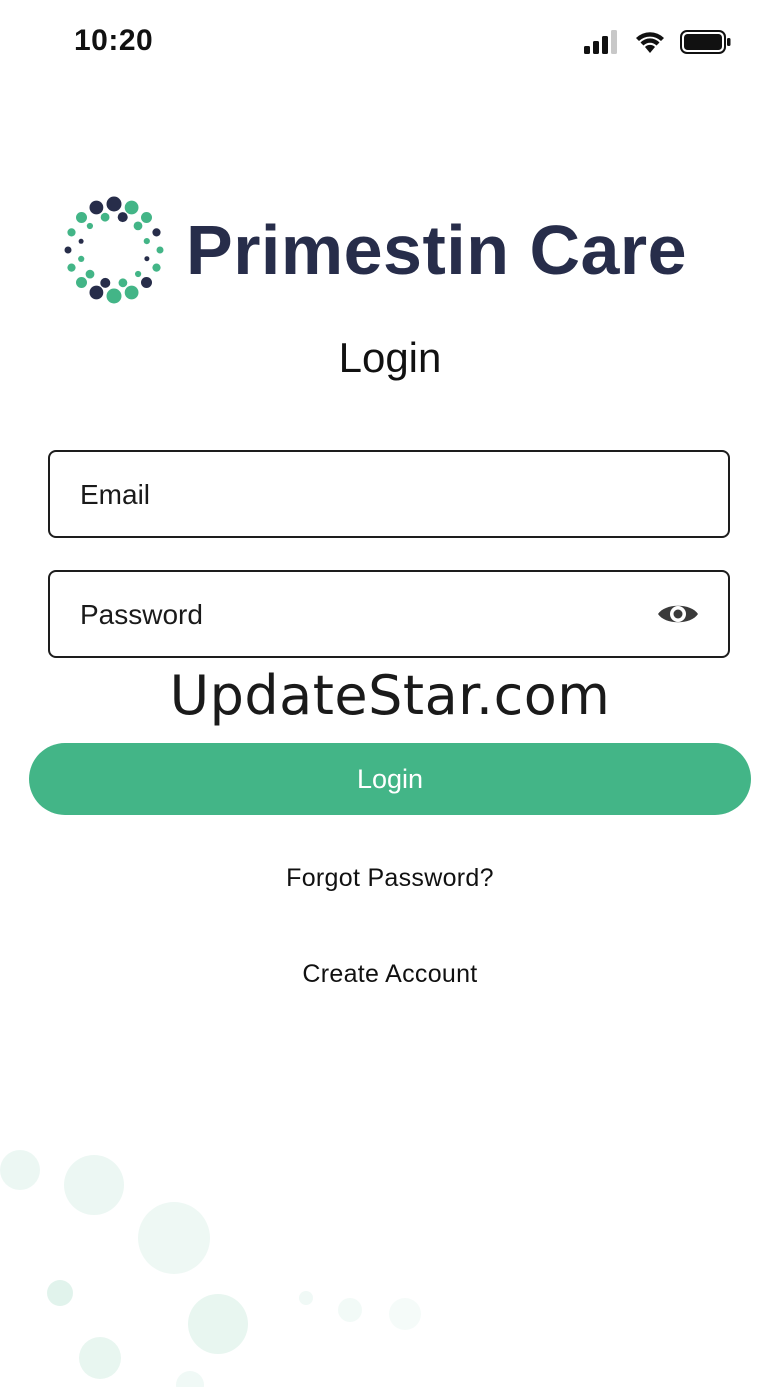 Image resolution: width=780 pixels, height=1387 pixels. I want to click on battery-icon, so click(705, 42).